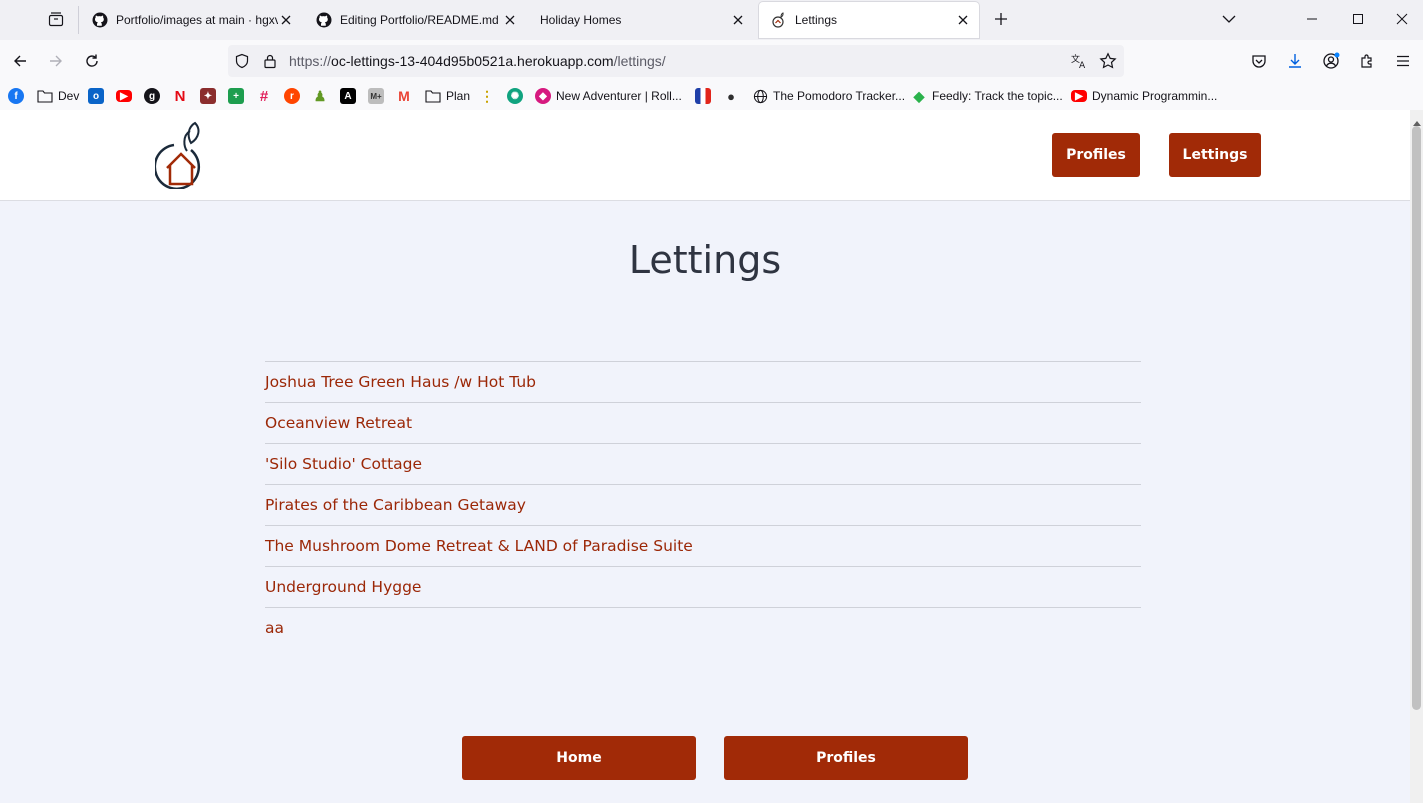 The image size is (1423, 803). I want to click on globe-icon, so click(760, 96).